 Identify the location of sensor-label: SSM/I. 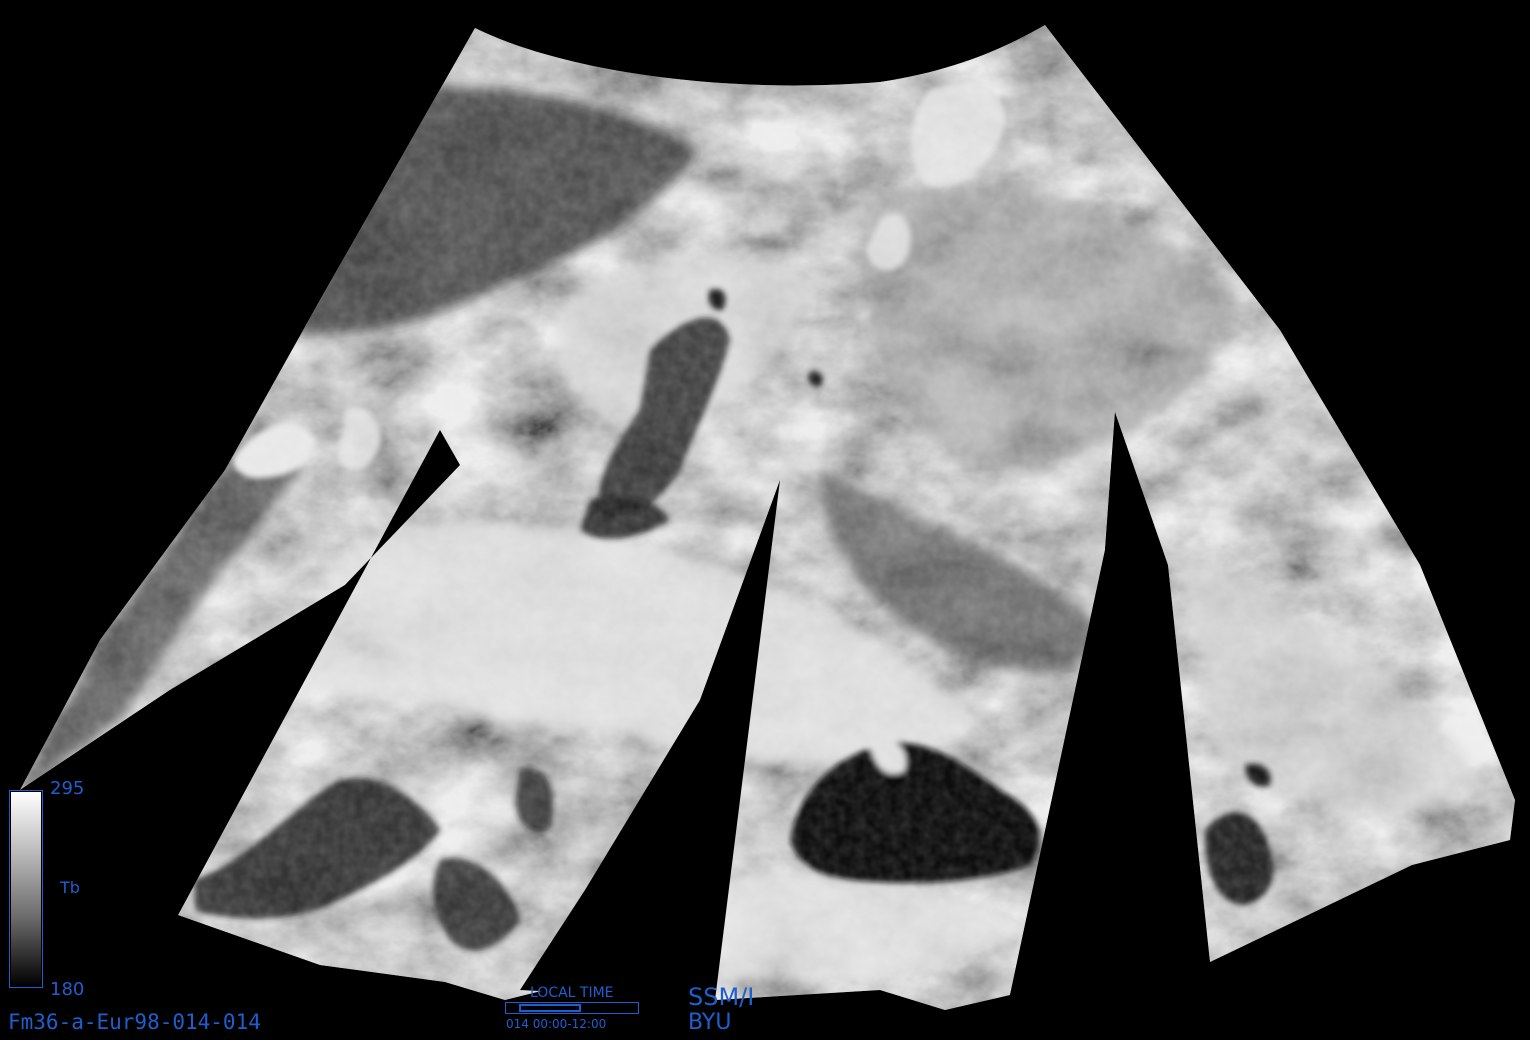
(721, 997).